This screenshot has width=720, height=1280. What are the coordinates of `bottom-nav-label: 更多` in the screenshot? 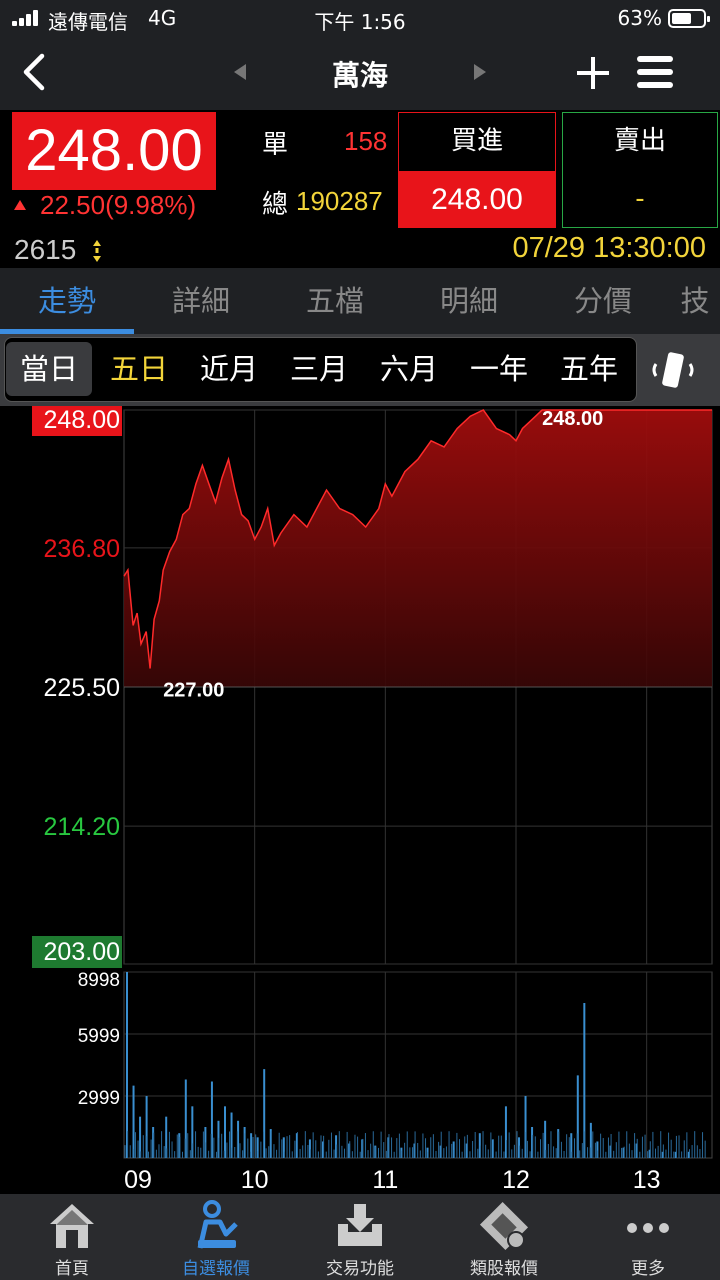 It's located at (648, 1269).